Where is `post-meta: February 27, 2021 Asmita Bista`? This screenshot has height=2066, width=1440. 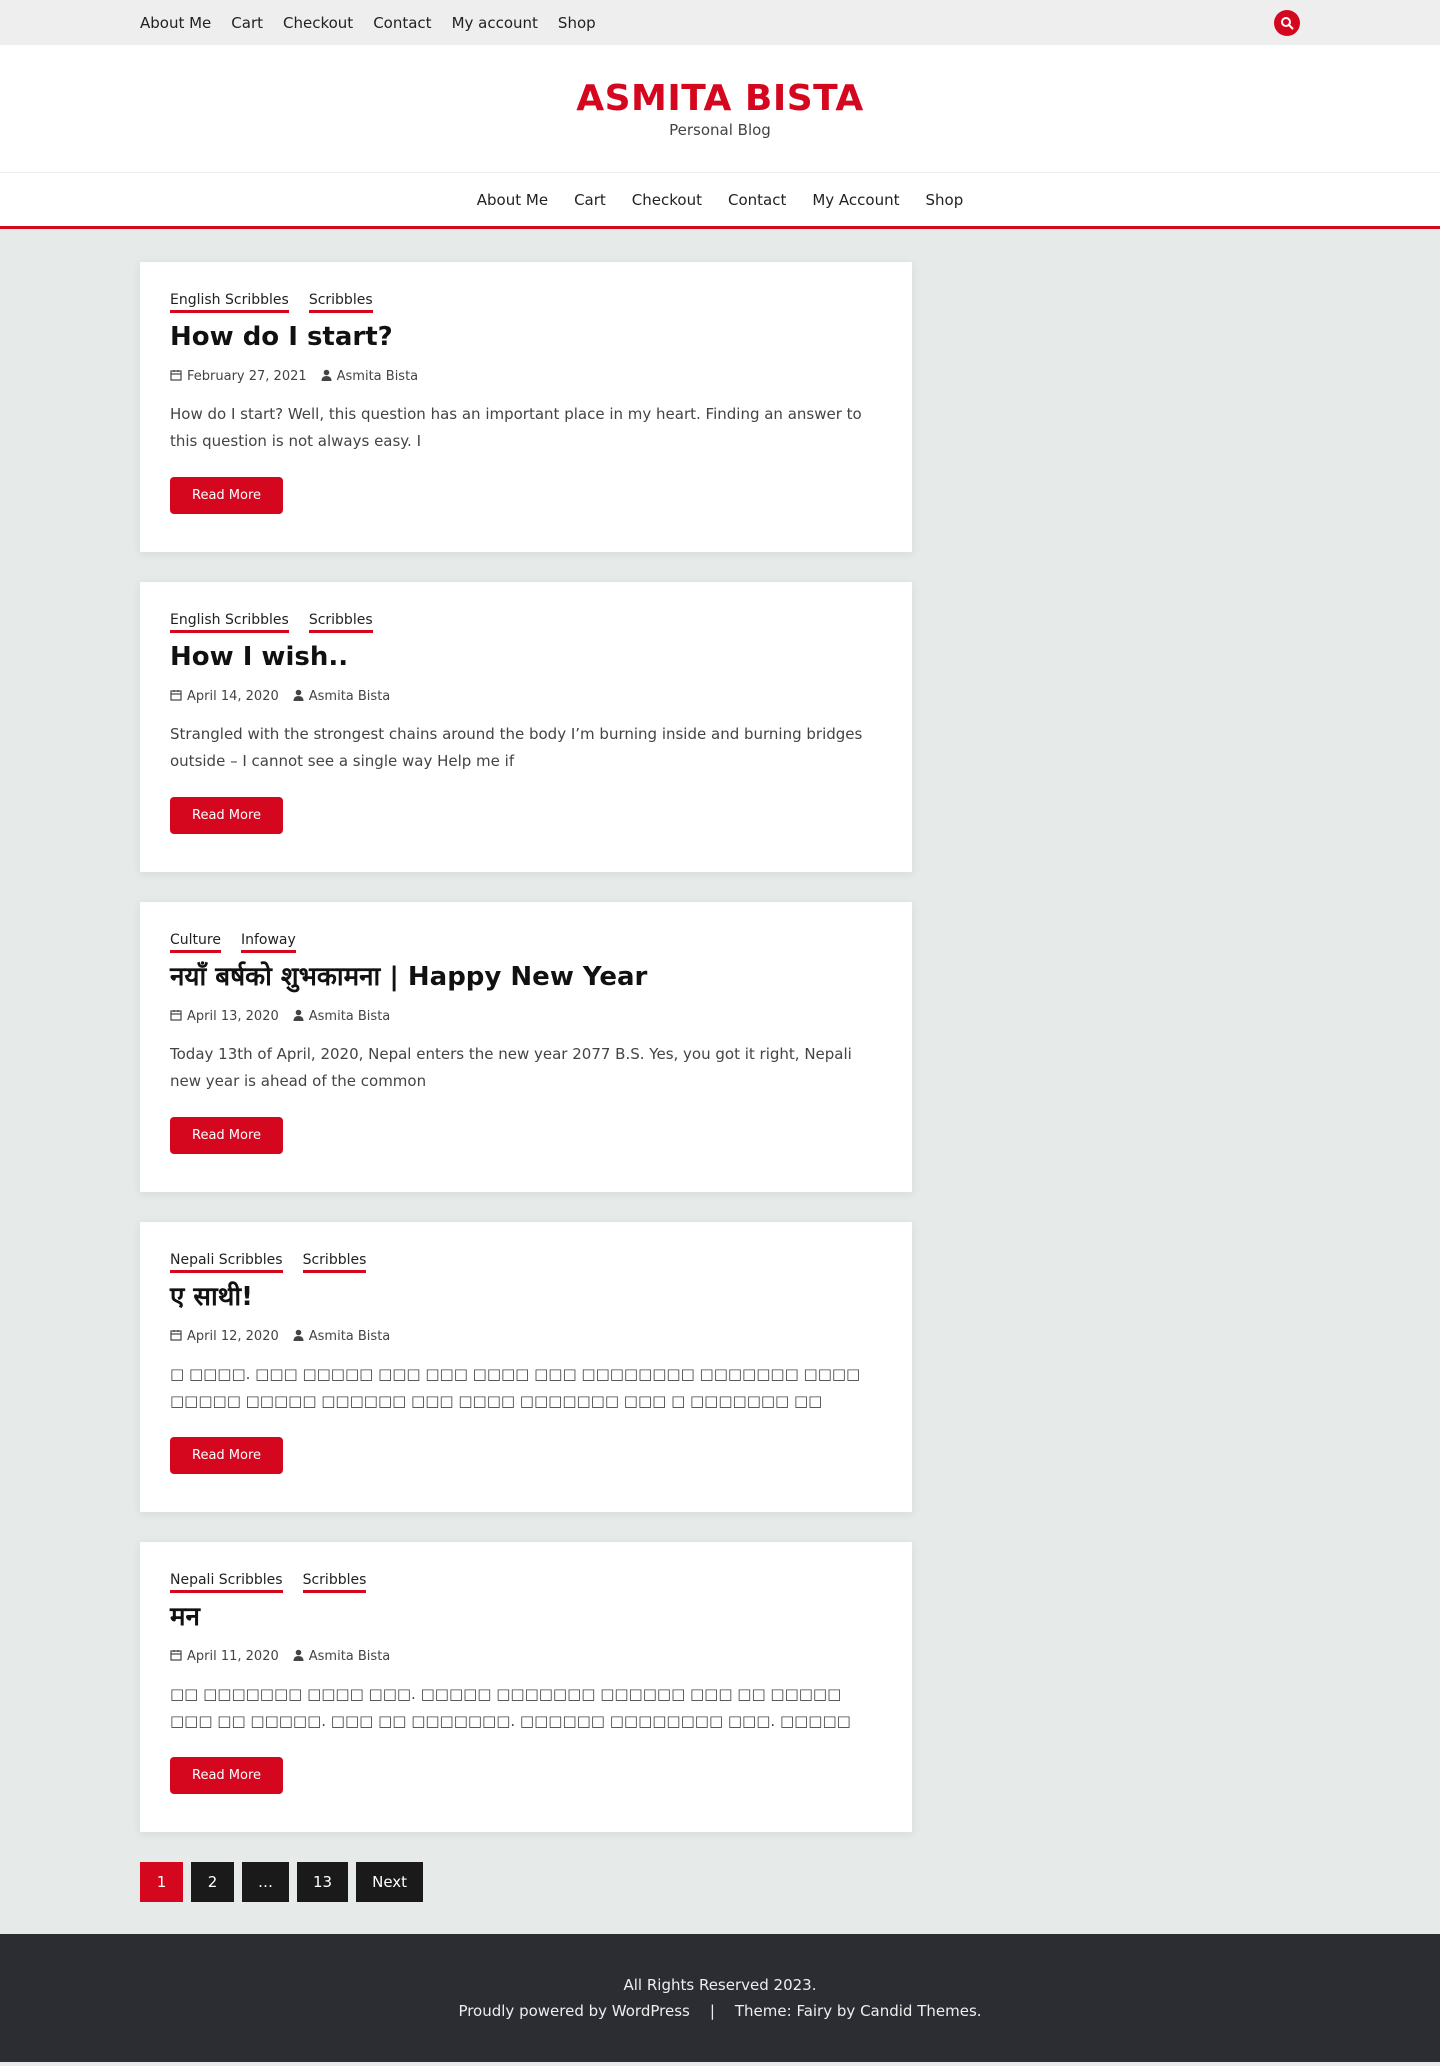 post-meta: February 27, 2021 Asmita Bista is located at coordinates (526, 377).